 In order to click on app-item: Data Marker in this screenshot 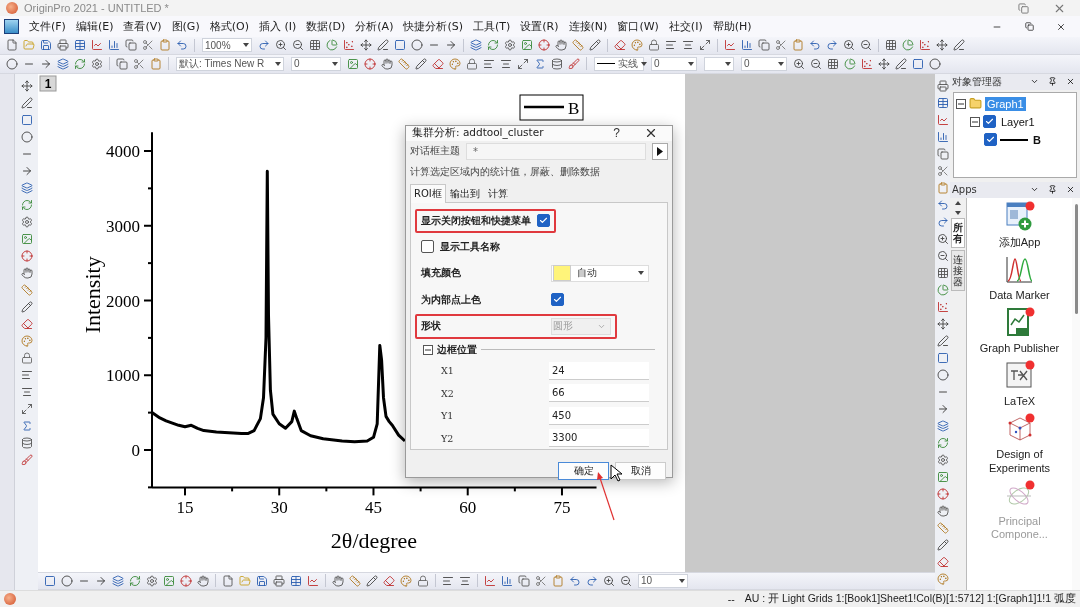, I will do `click(1019, 277)`.